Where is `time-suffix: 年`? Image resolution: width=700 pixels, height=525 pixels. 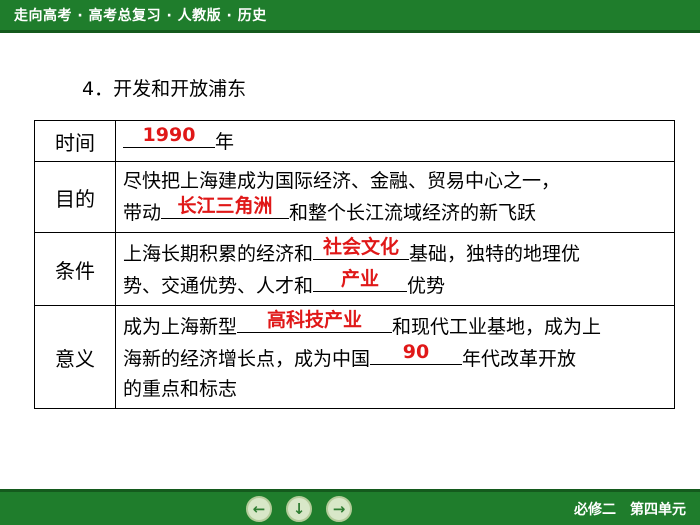
time-suffix: 年 is located at coordinates (225, 142).